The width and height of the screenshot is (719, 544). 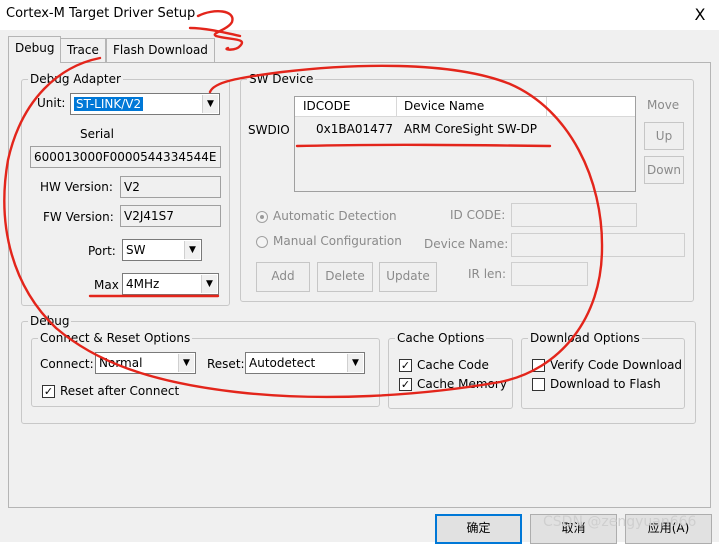 I want to click on move-up-button: Up, so click(x=664, y=136).